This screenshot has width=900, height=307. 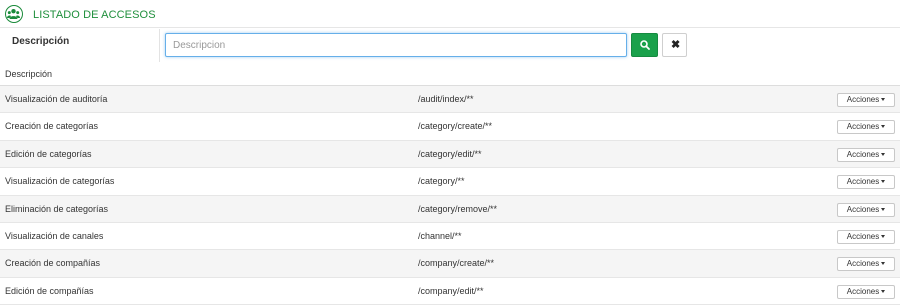 What do you see at coordinates (456, 263) in the screenshot?
I see `row-path: /company/create/**` at bounding box center [456, 263].